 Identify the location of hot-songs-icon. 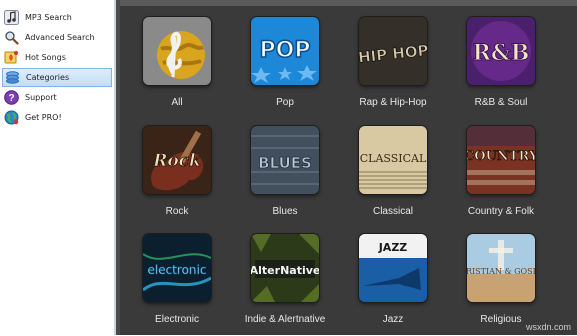
(11, 57).